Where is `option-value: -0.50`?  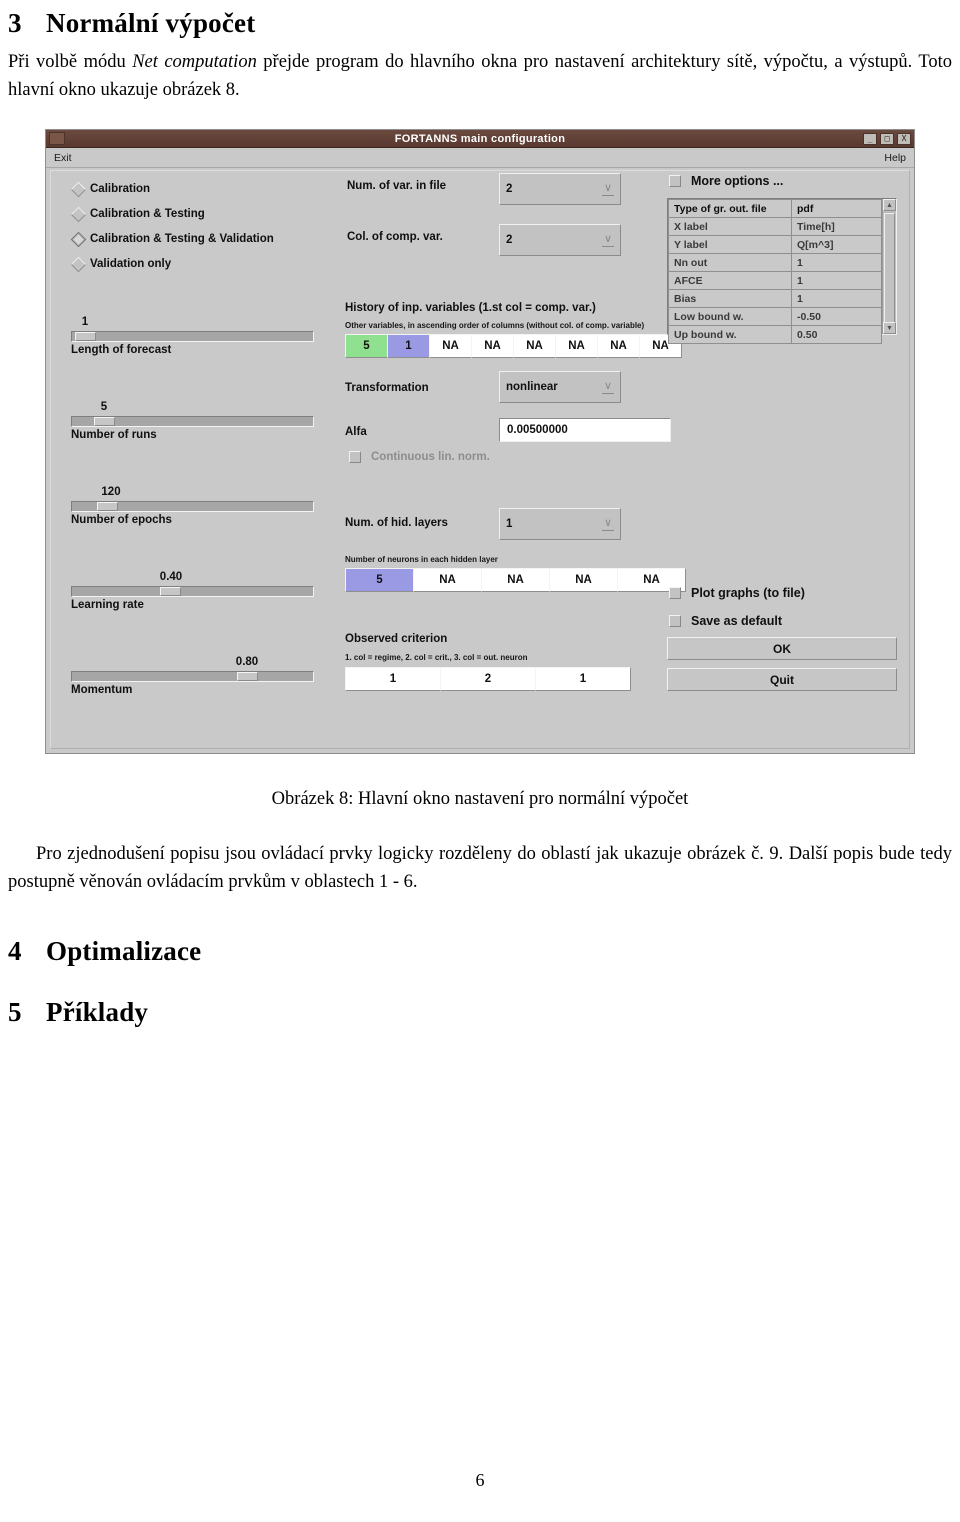
option-value: -0.50 is located at coordinates (836, 316).